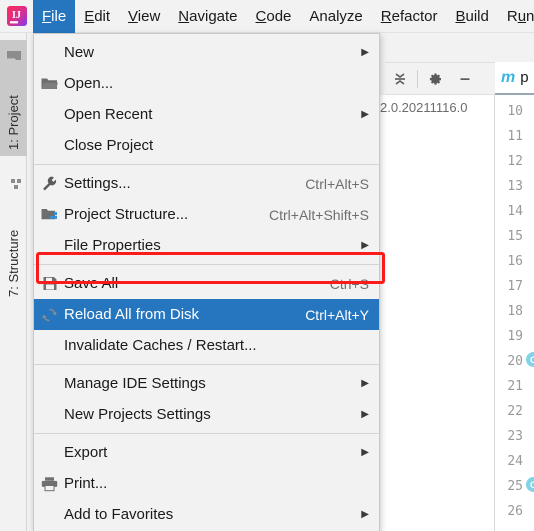 This screenshot has width=534, height=531. I want to click on menubar-item-navigate: Navigate, so click(207, 16).